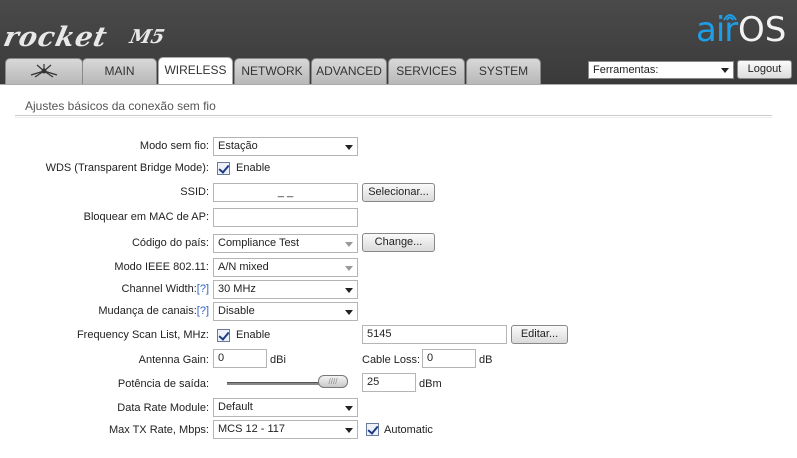 The width and height of the screenshot is (797, 458). I want to click on airos-logo-os: OS, so click(762, 30).